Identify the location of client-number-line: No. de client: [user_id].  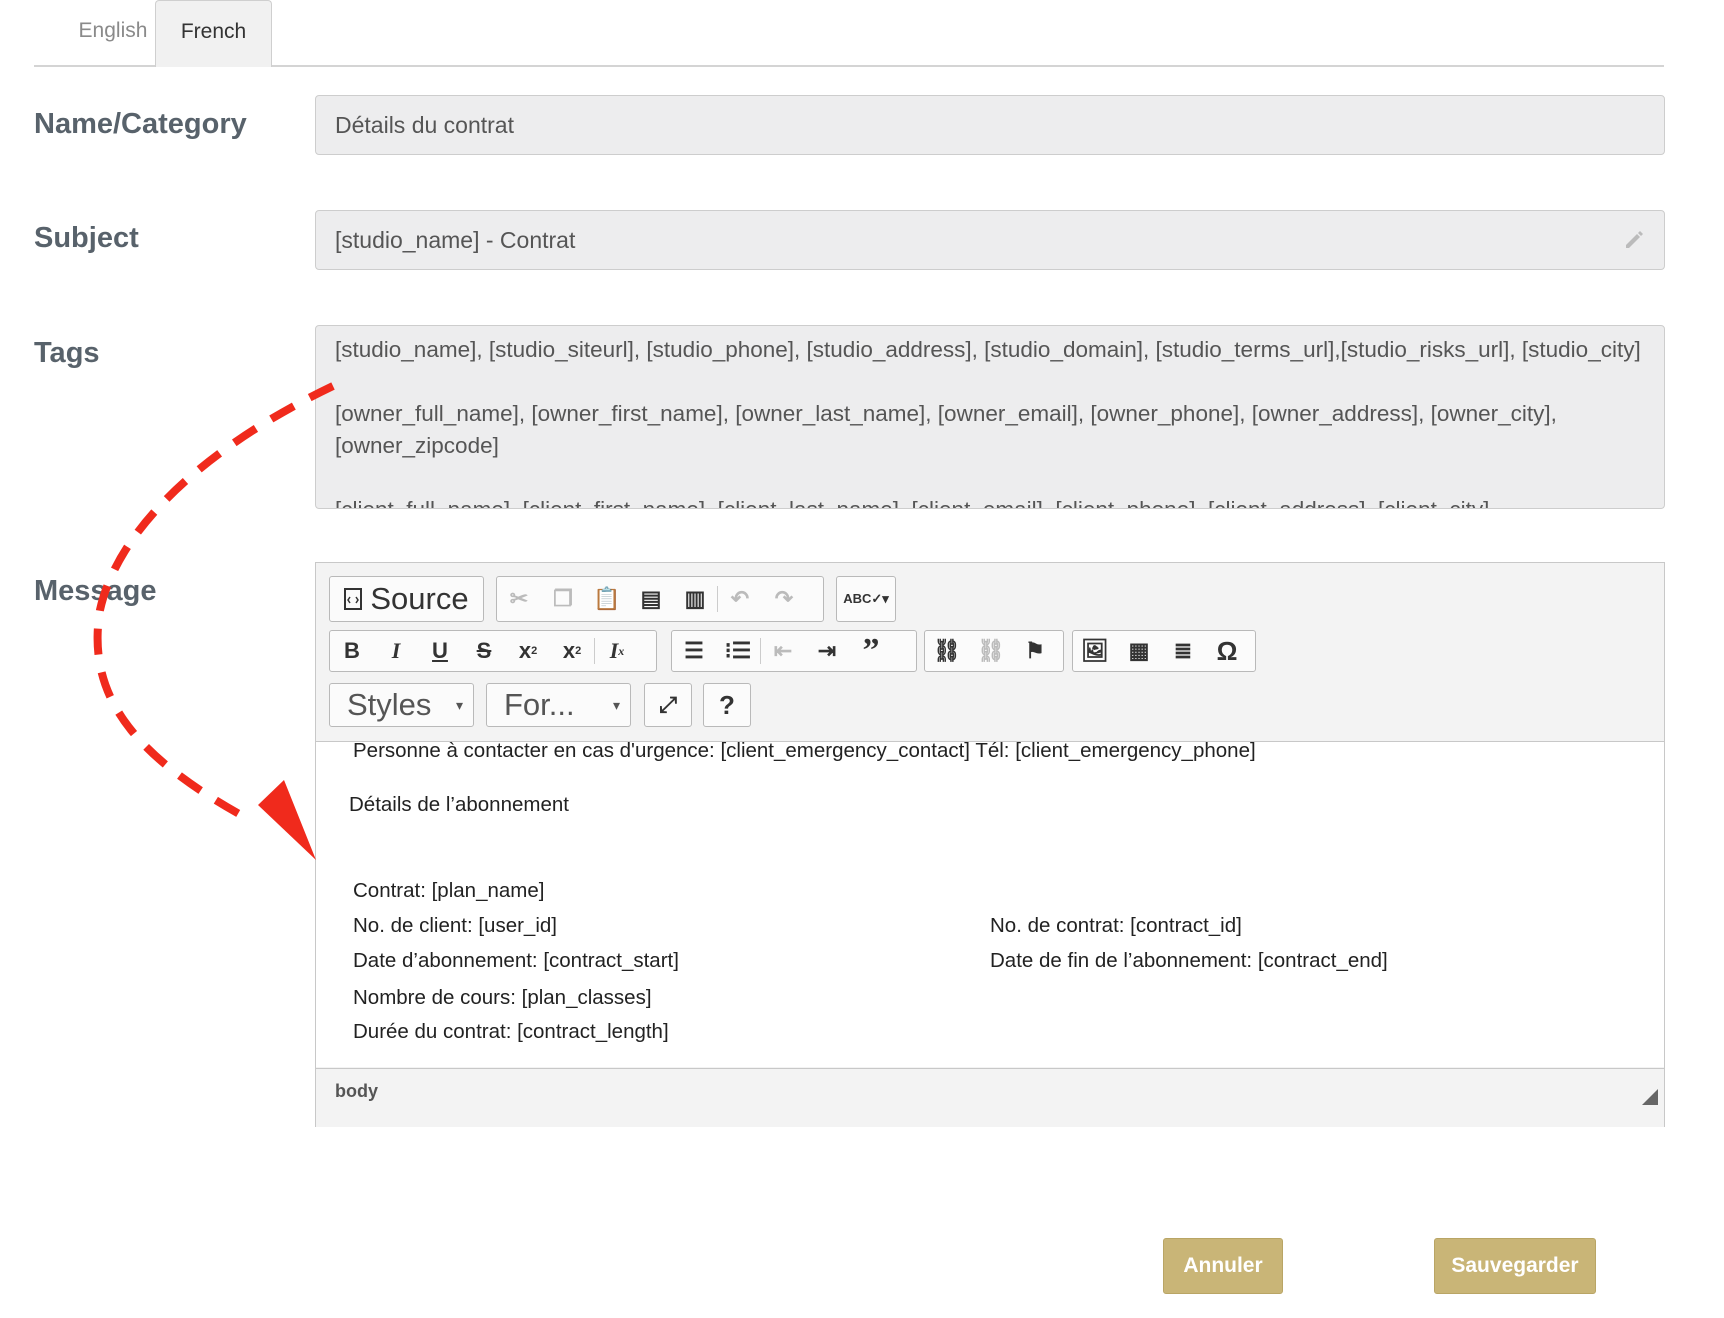
(455, 925).